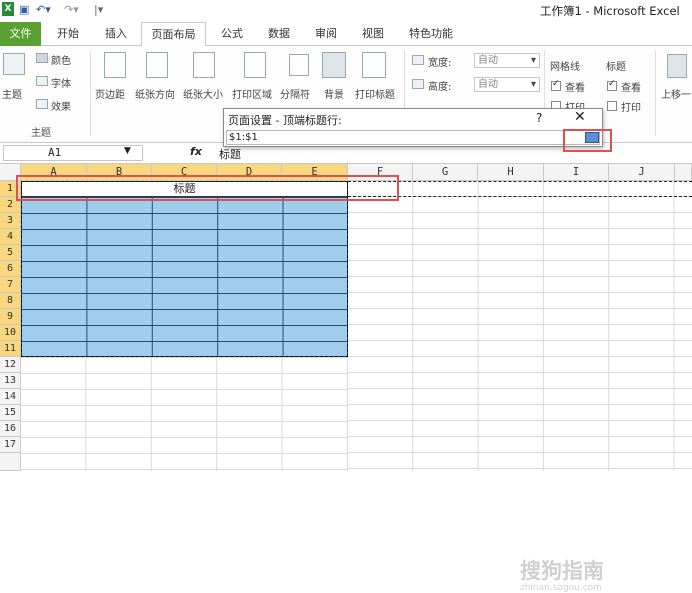  What do you see at coordinates (42, 81) in the screenshot?
I see `fonts-icon` at bounding box center [42, 81].